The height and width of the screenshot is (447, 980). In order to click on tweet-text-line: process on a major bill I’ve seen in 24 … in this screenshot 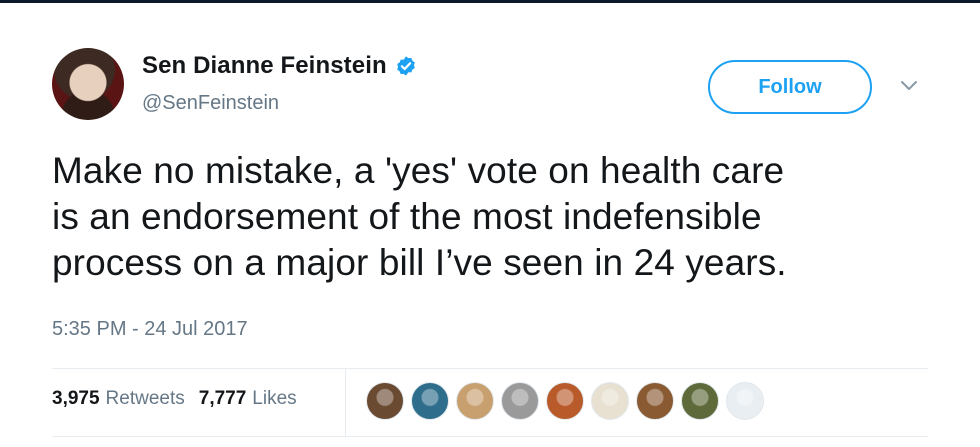, I will do `click(419, 262)`.